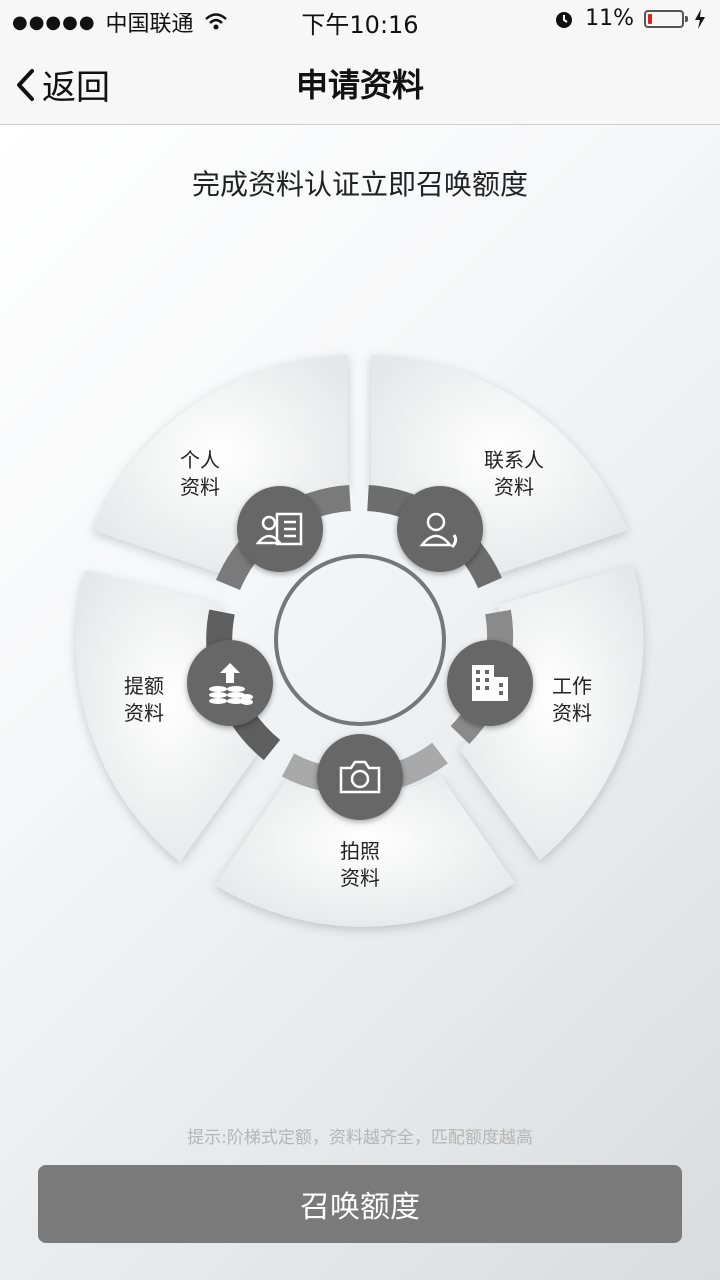 This screenshot has width=720, height=1280. Describe the element at coordinates (360, 20) in the screenshot. I see `status-bar: ●●●●● 中国联通 下午10:16 11%` at that location.